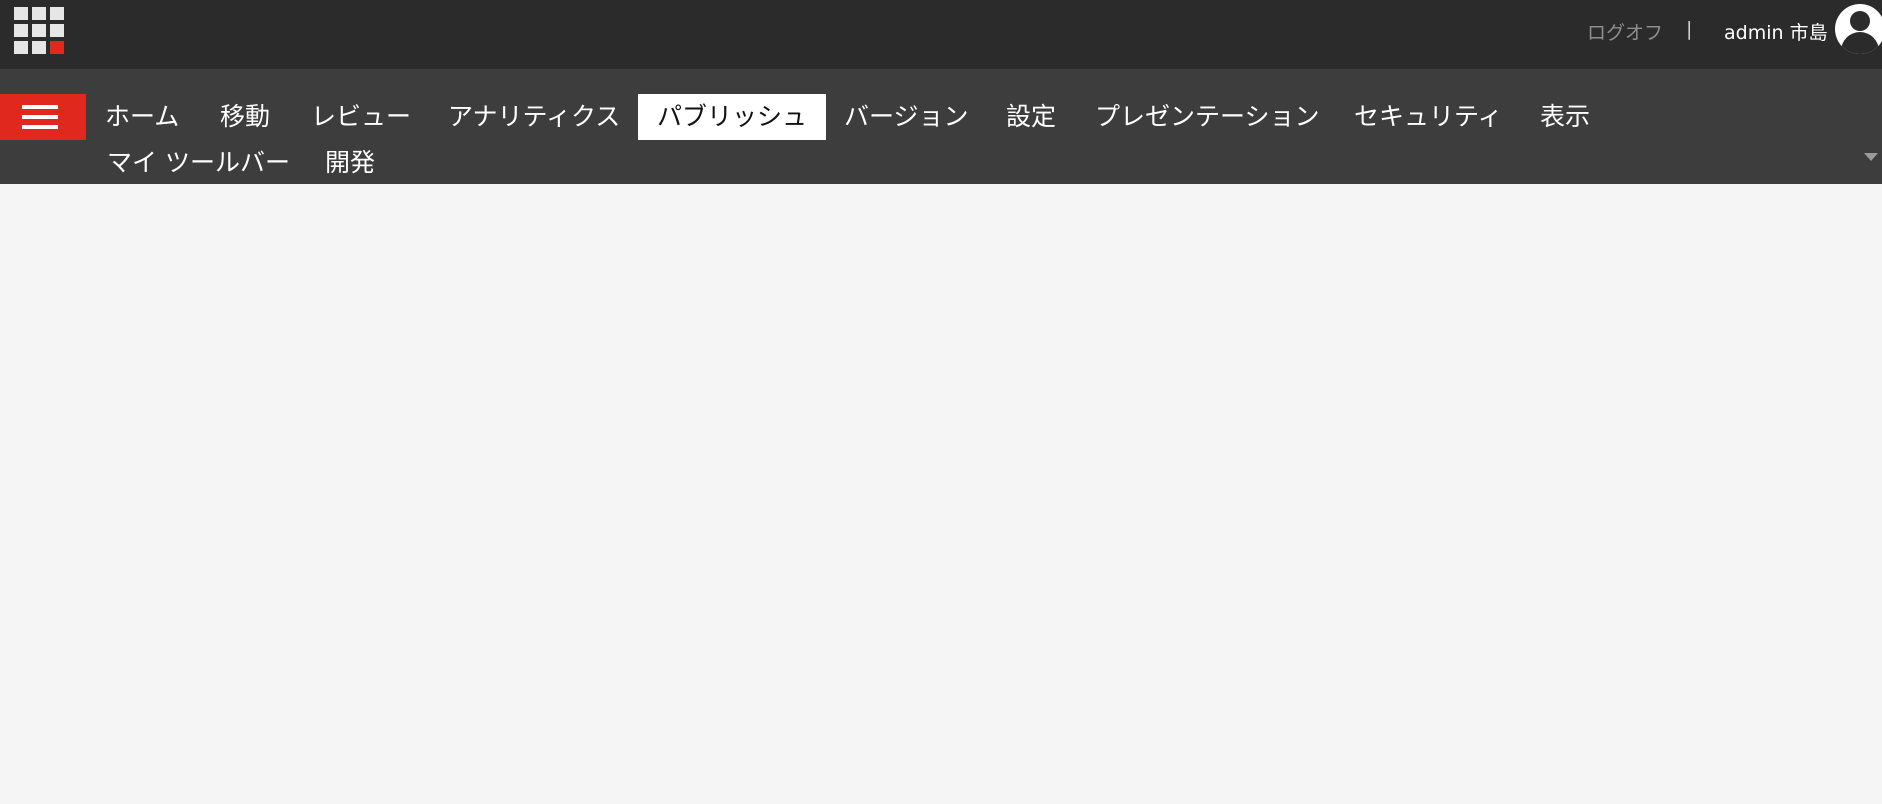 The image size is (1882, 804). Describe the element at coordinates (1871, 157) in the screenshot. I see `collapse-ribbon-icon` at that location.